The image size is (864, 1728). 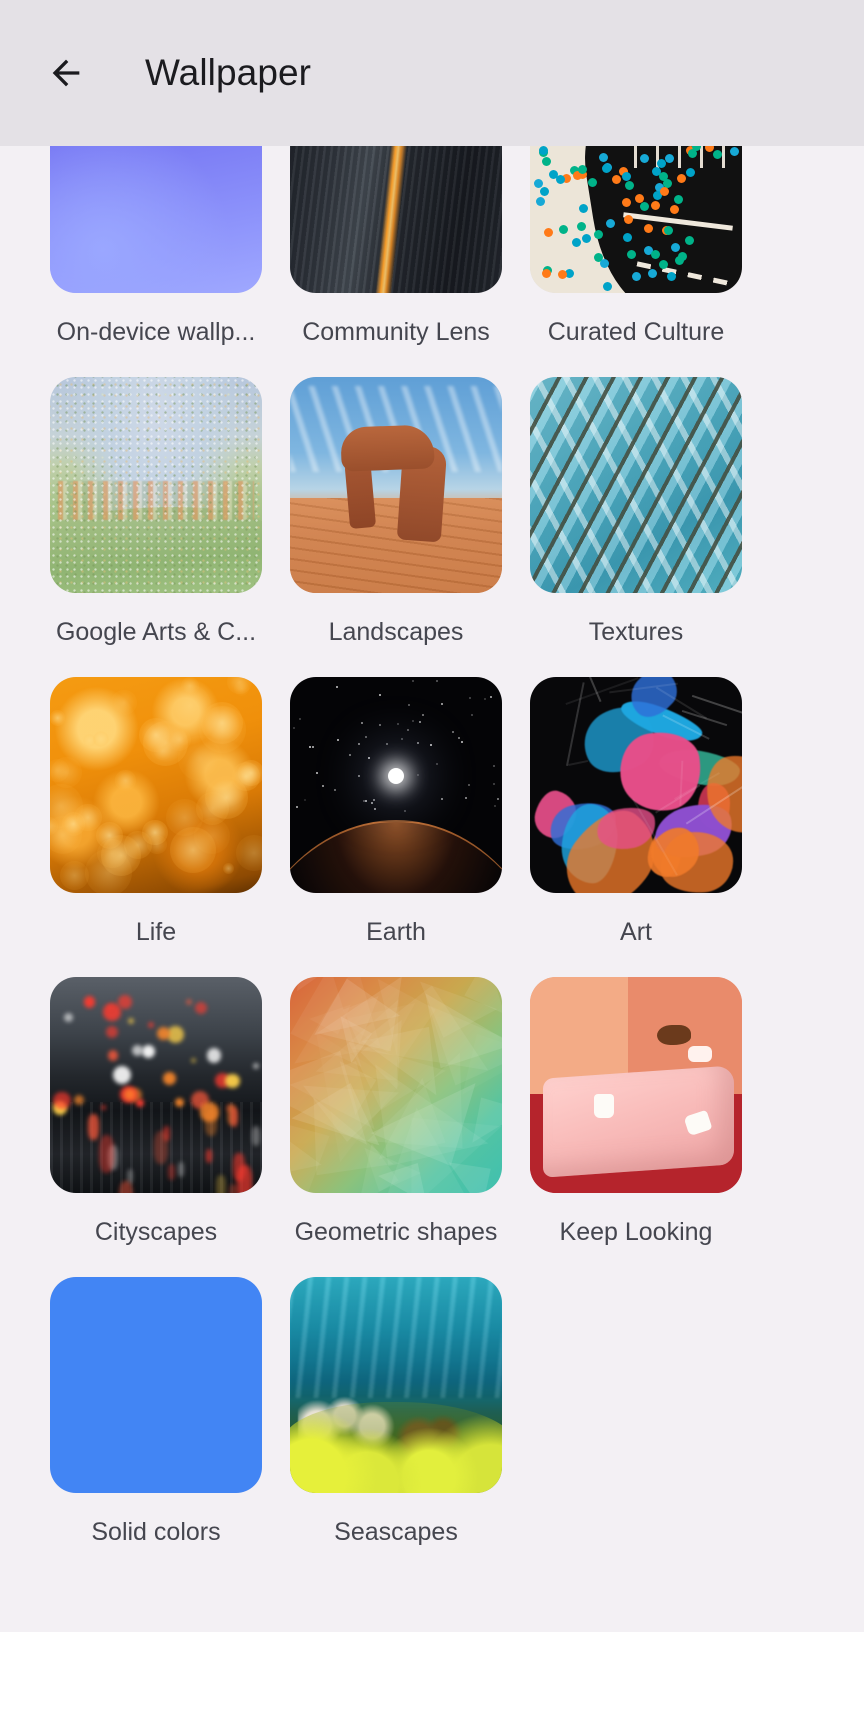 I want to click on thumbnail-art-seascapes, so click(x=396, y=1385).